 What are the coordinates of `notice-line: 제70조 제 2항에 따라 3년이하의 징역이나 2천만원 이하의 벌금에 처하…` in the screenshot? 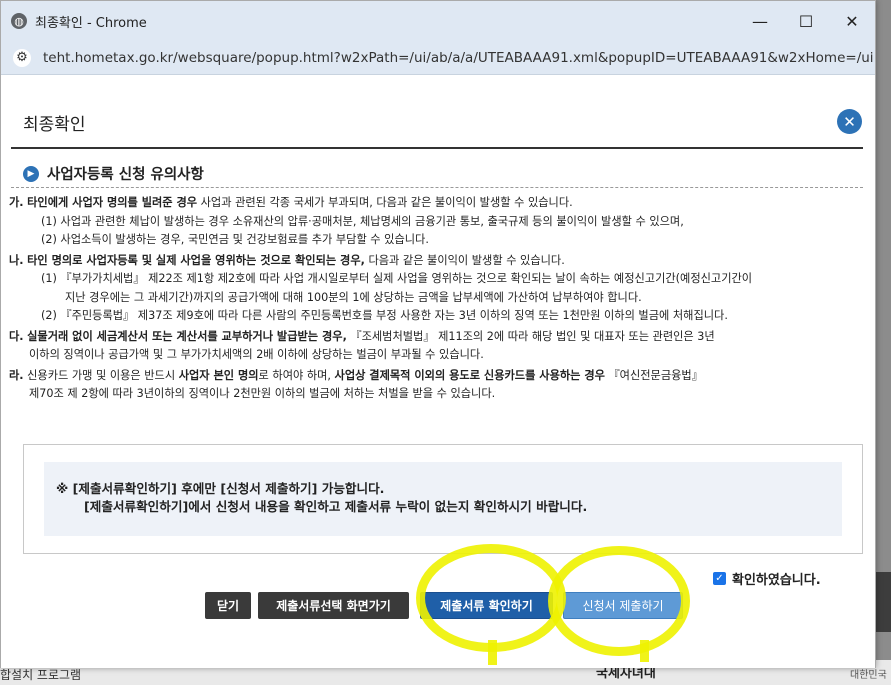 It's located at (262, 393).